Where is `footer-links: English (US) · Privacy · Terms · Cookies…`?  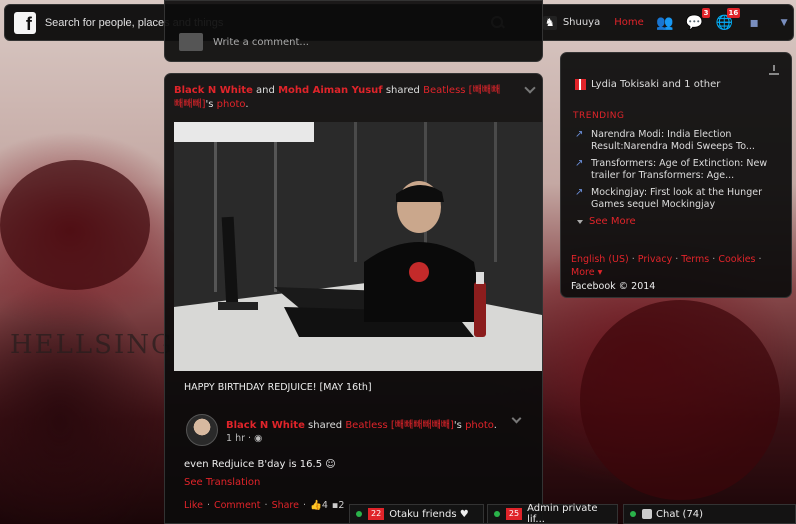
footer-links: English (US) · Privacy · Terms · Cookies… is located at coordinates (666, 266).